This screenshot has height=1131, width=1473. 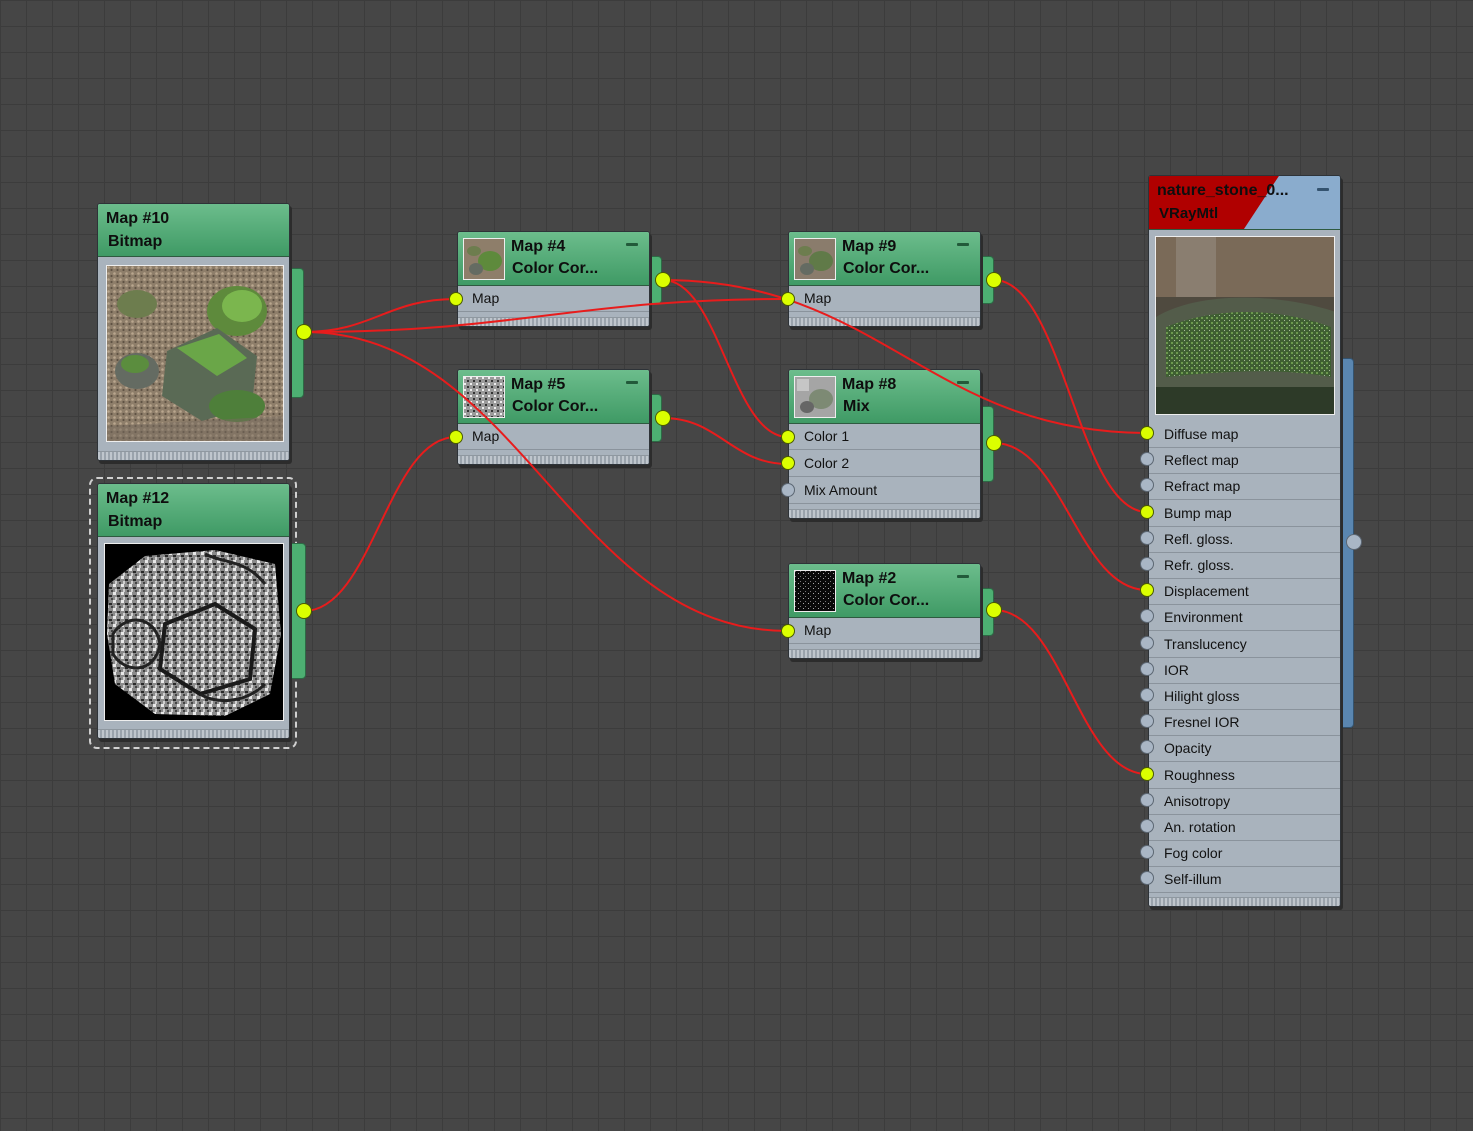 I want to click on slot-label: An. rotation, so click(x=1200, y=827).